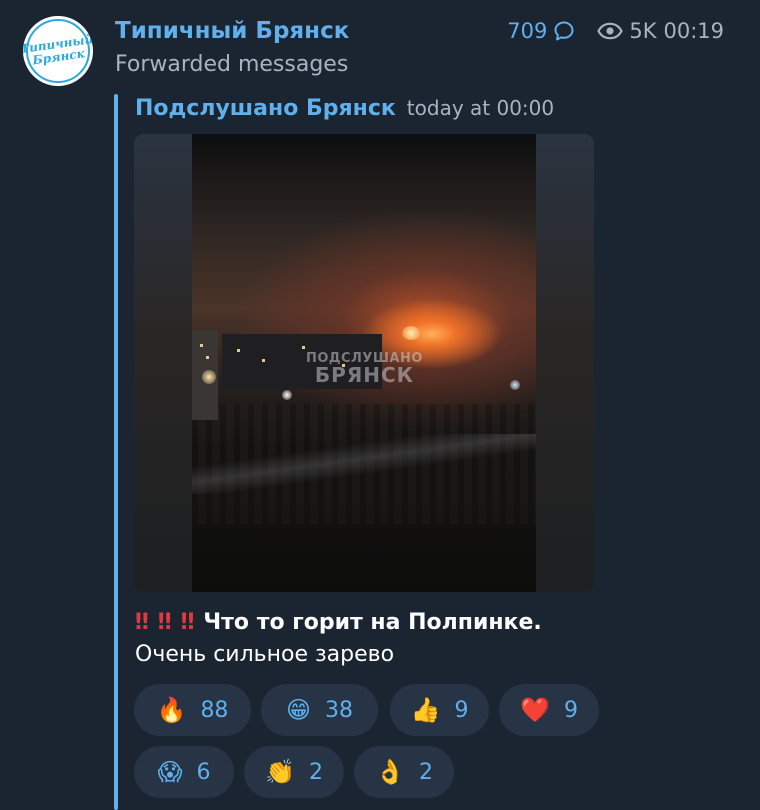 Image resolution: width=760 pixels, height=810 pixels. I want to click on reaction-grin: 😁 38, so click(319, 710).